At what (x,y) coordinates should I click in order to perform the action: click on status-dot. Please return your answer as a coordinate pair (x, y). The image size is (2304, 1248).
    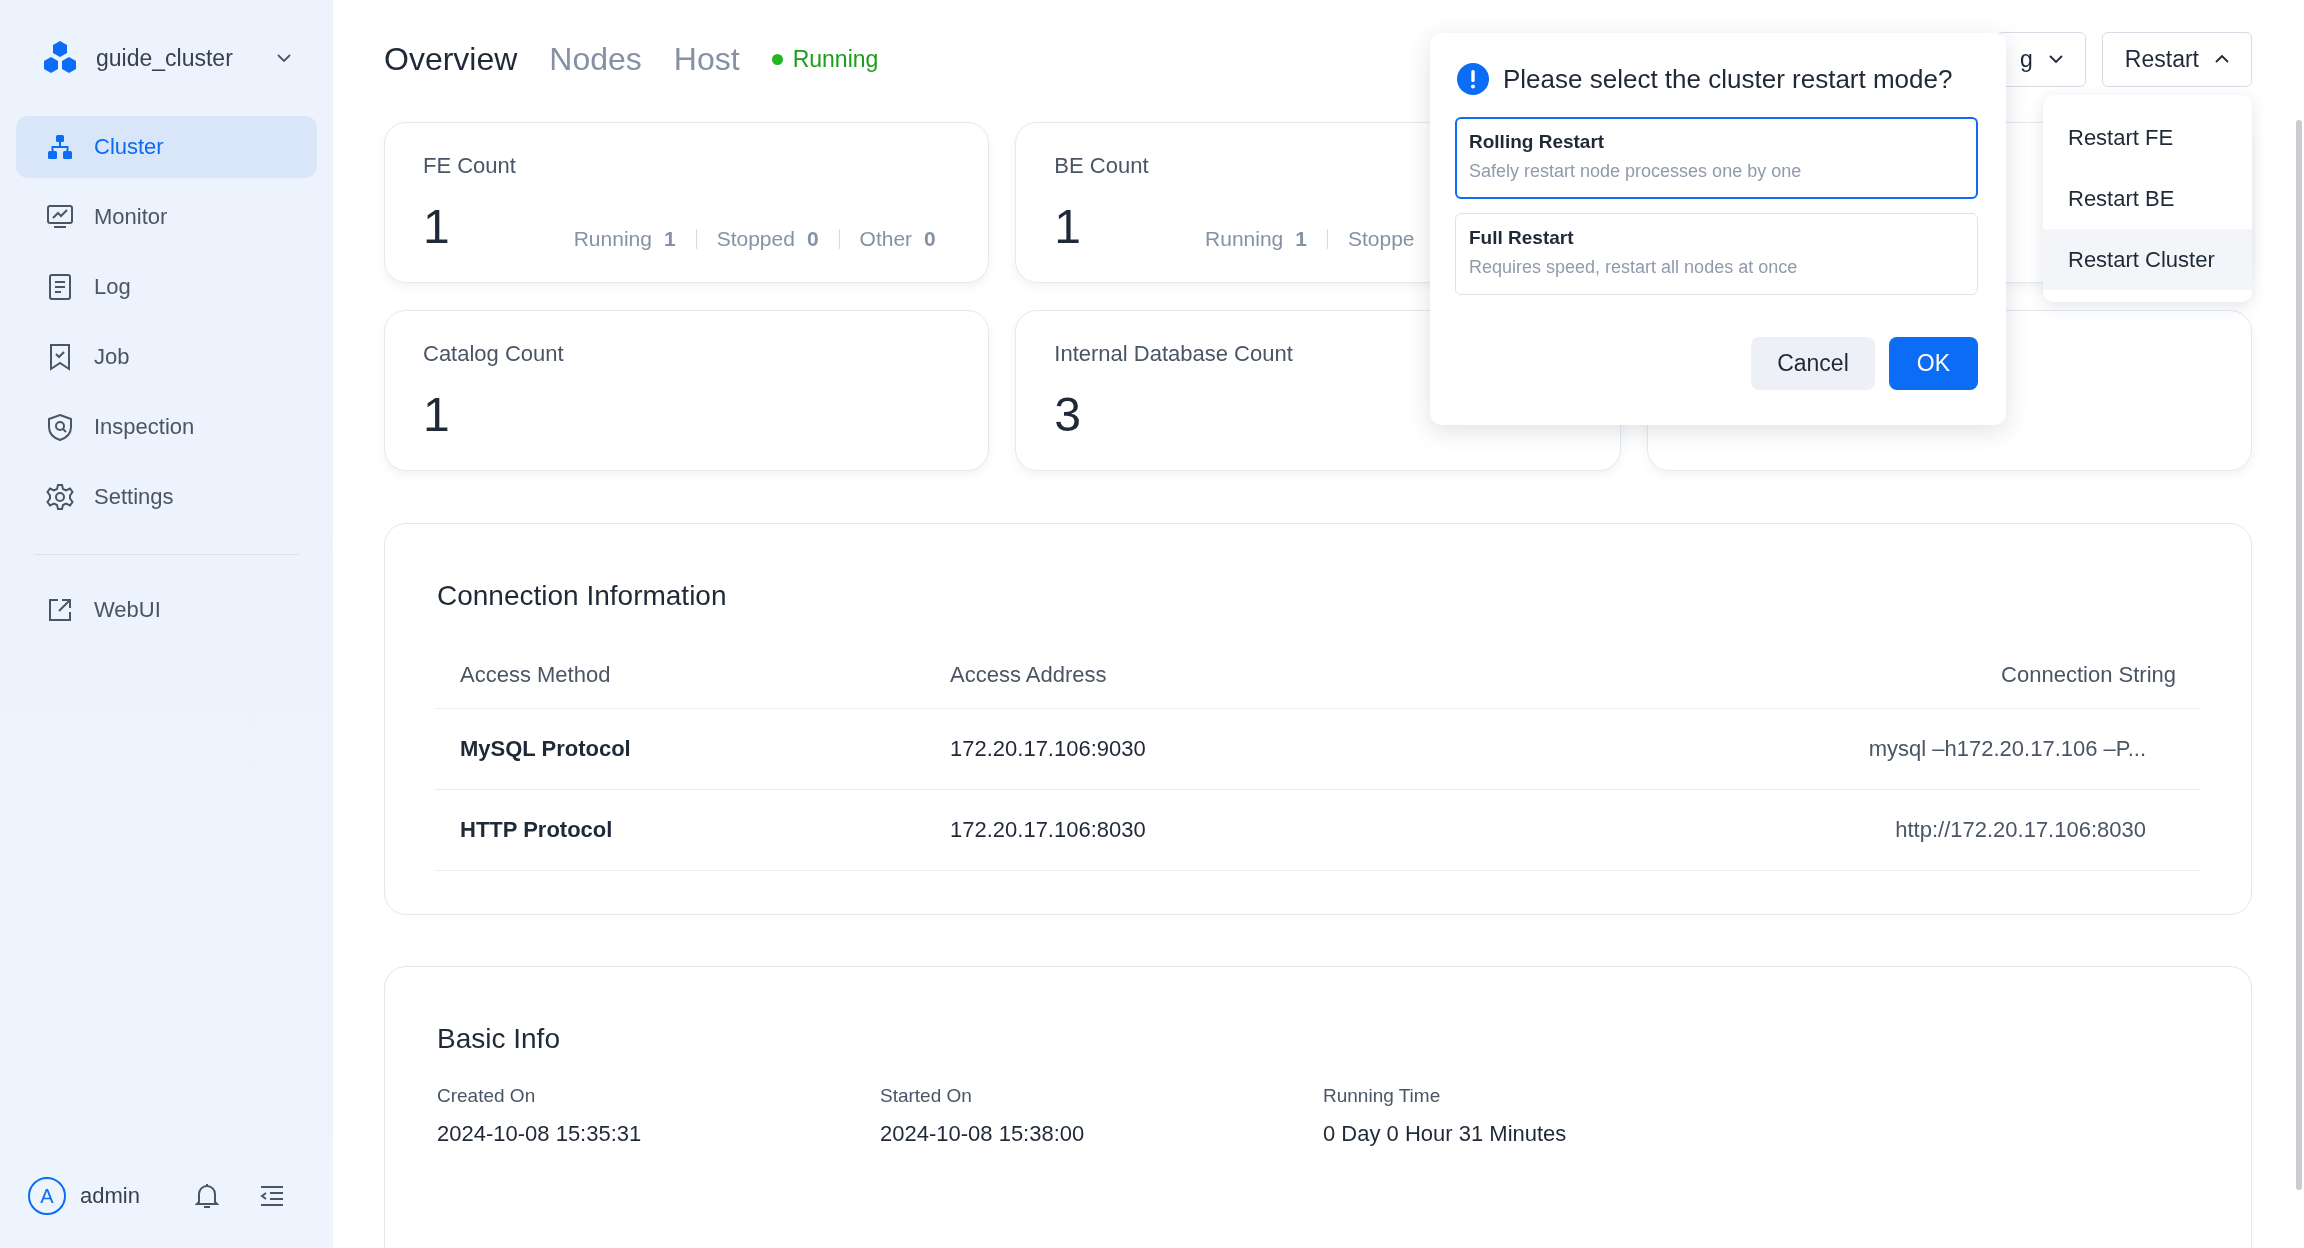
    Looking at the image, I should click on (777, 59).